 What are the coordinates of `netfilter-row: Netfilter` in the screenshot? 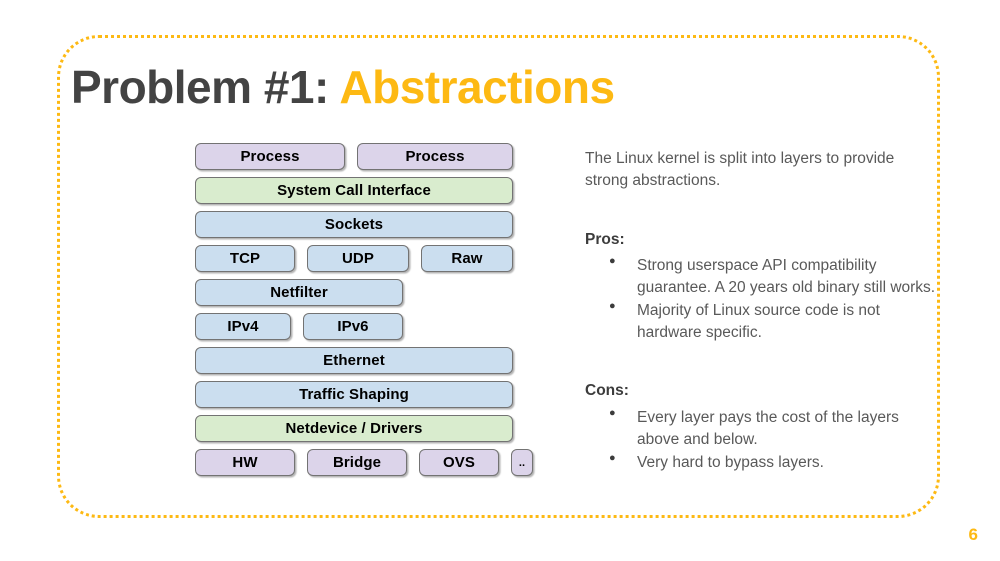 It's located at (354, 292).